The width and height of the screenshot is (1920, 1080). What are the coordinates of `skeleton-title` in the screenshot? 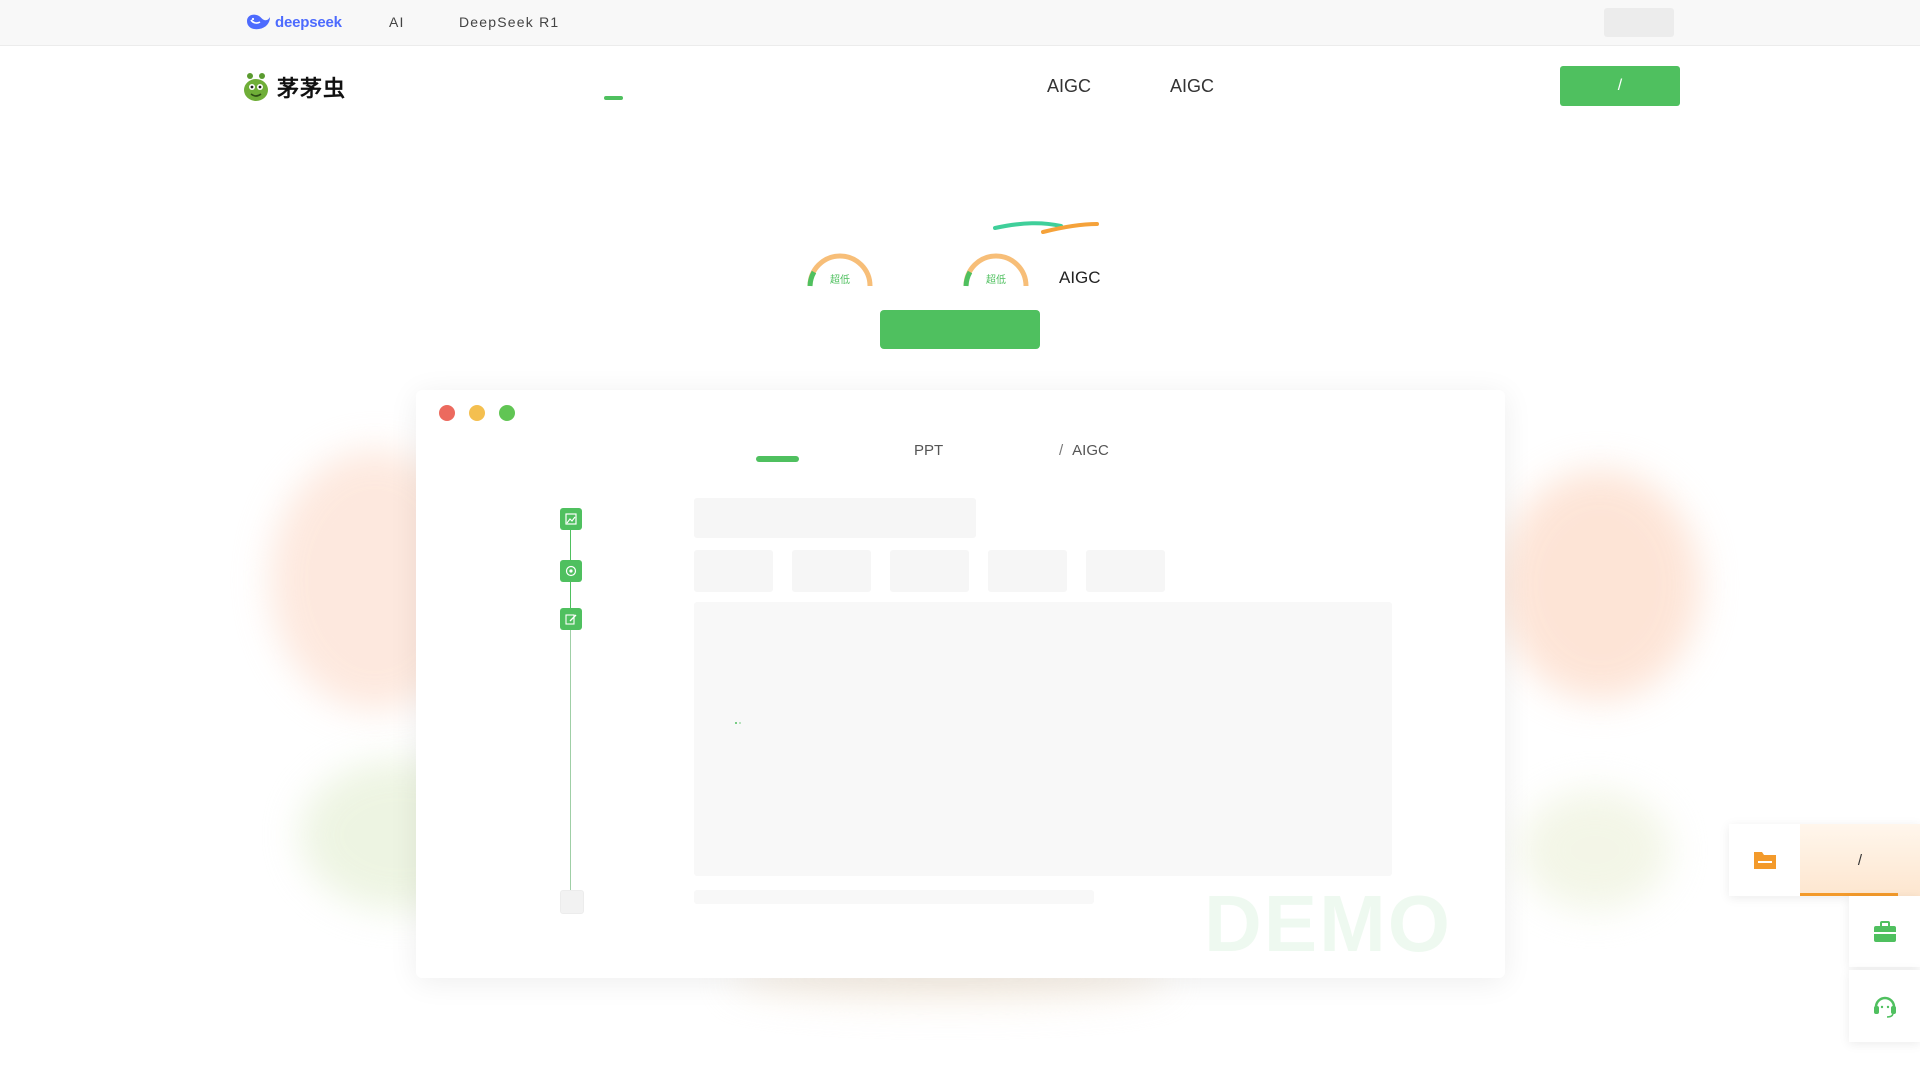 It's located at (835, 518).